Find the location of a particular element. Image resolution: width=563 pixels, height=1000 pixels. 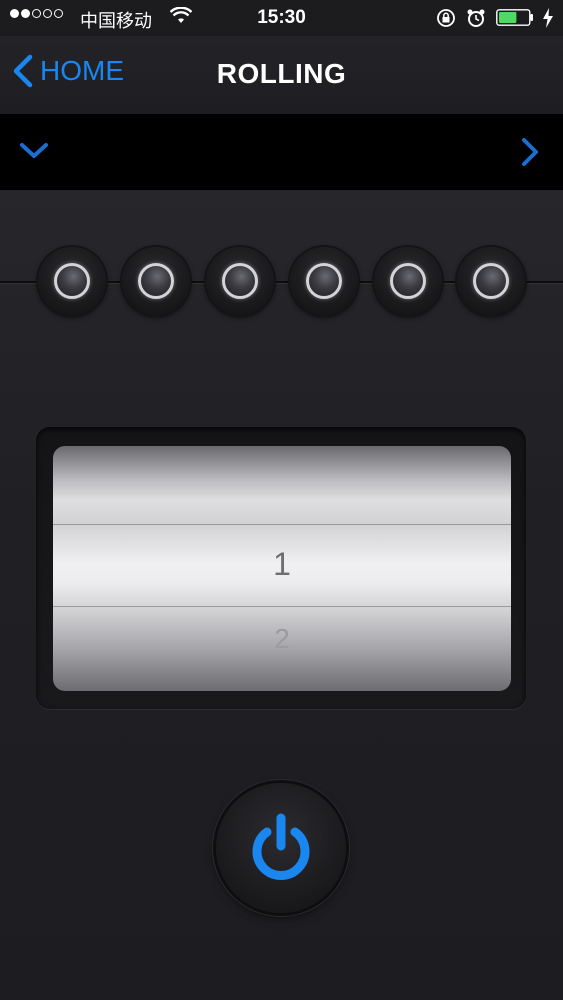

chevron-down-icon is located at coordinates (34, 153).